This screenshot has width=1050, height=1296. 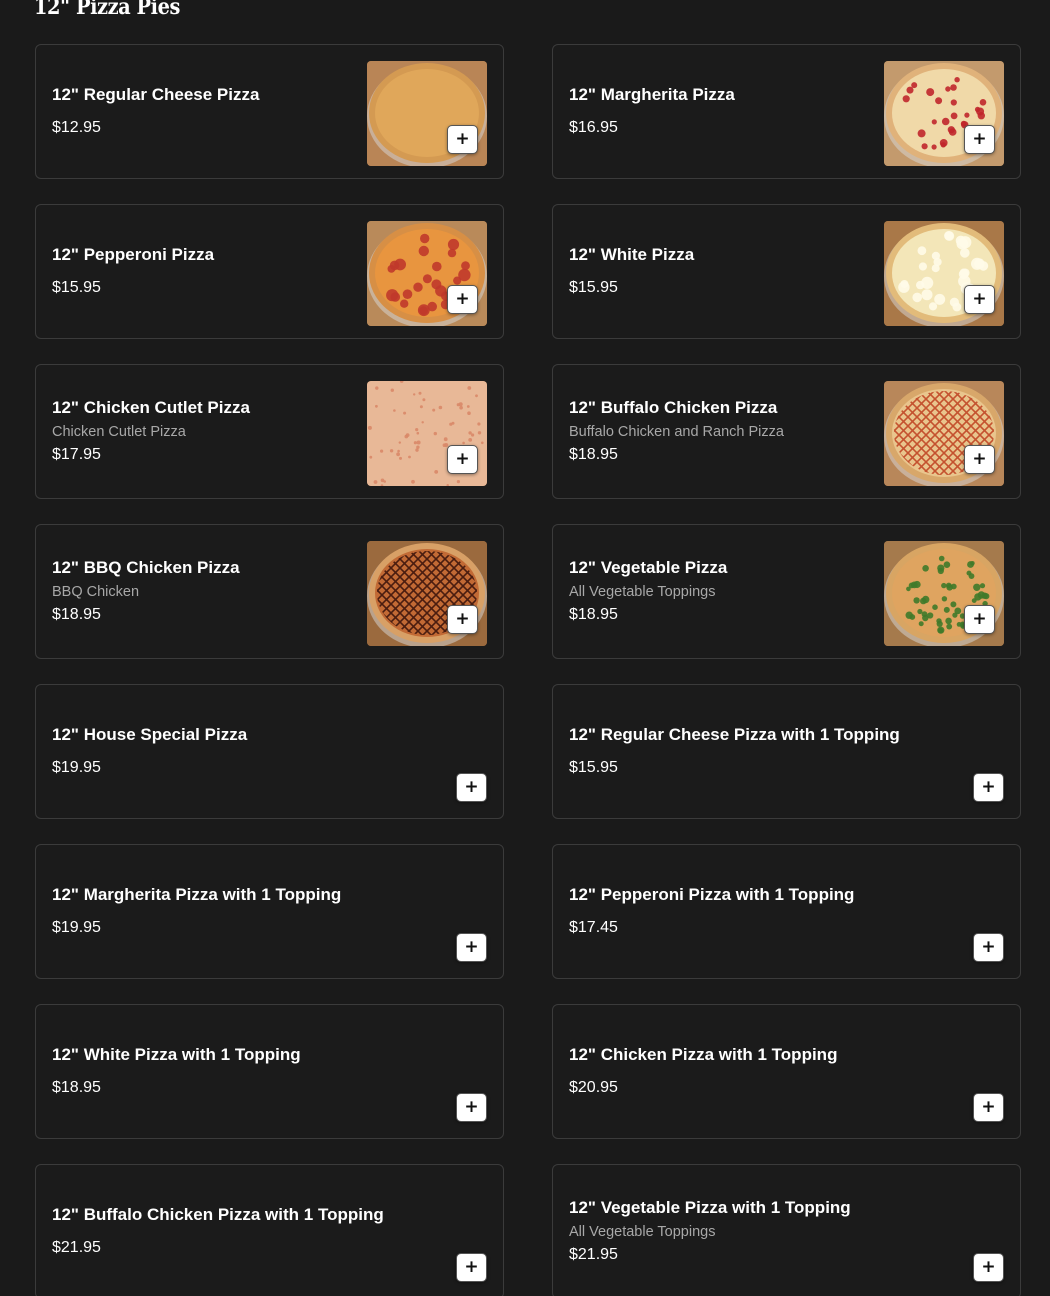 What do you see at coordinates (146, 567) in the screenshot?
I see `menu-item-name: 12" BBQ Chicken Pizza` at bounding box center [146, 567].